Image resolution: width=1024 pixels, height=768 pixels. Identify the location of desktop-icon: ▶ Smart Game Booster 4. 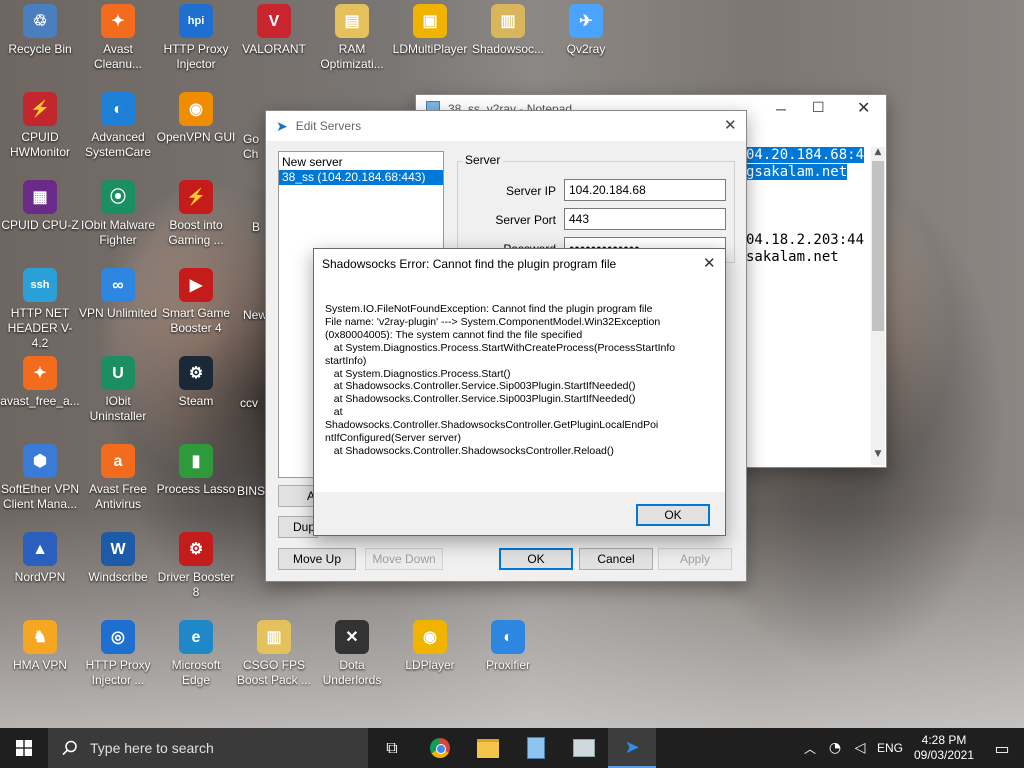
(196, 302).